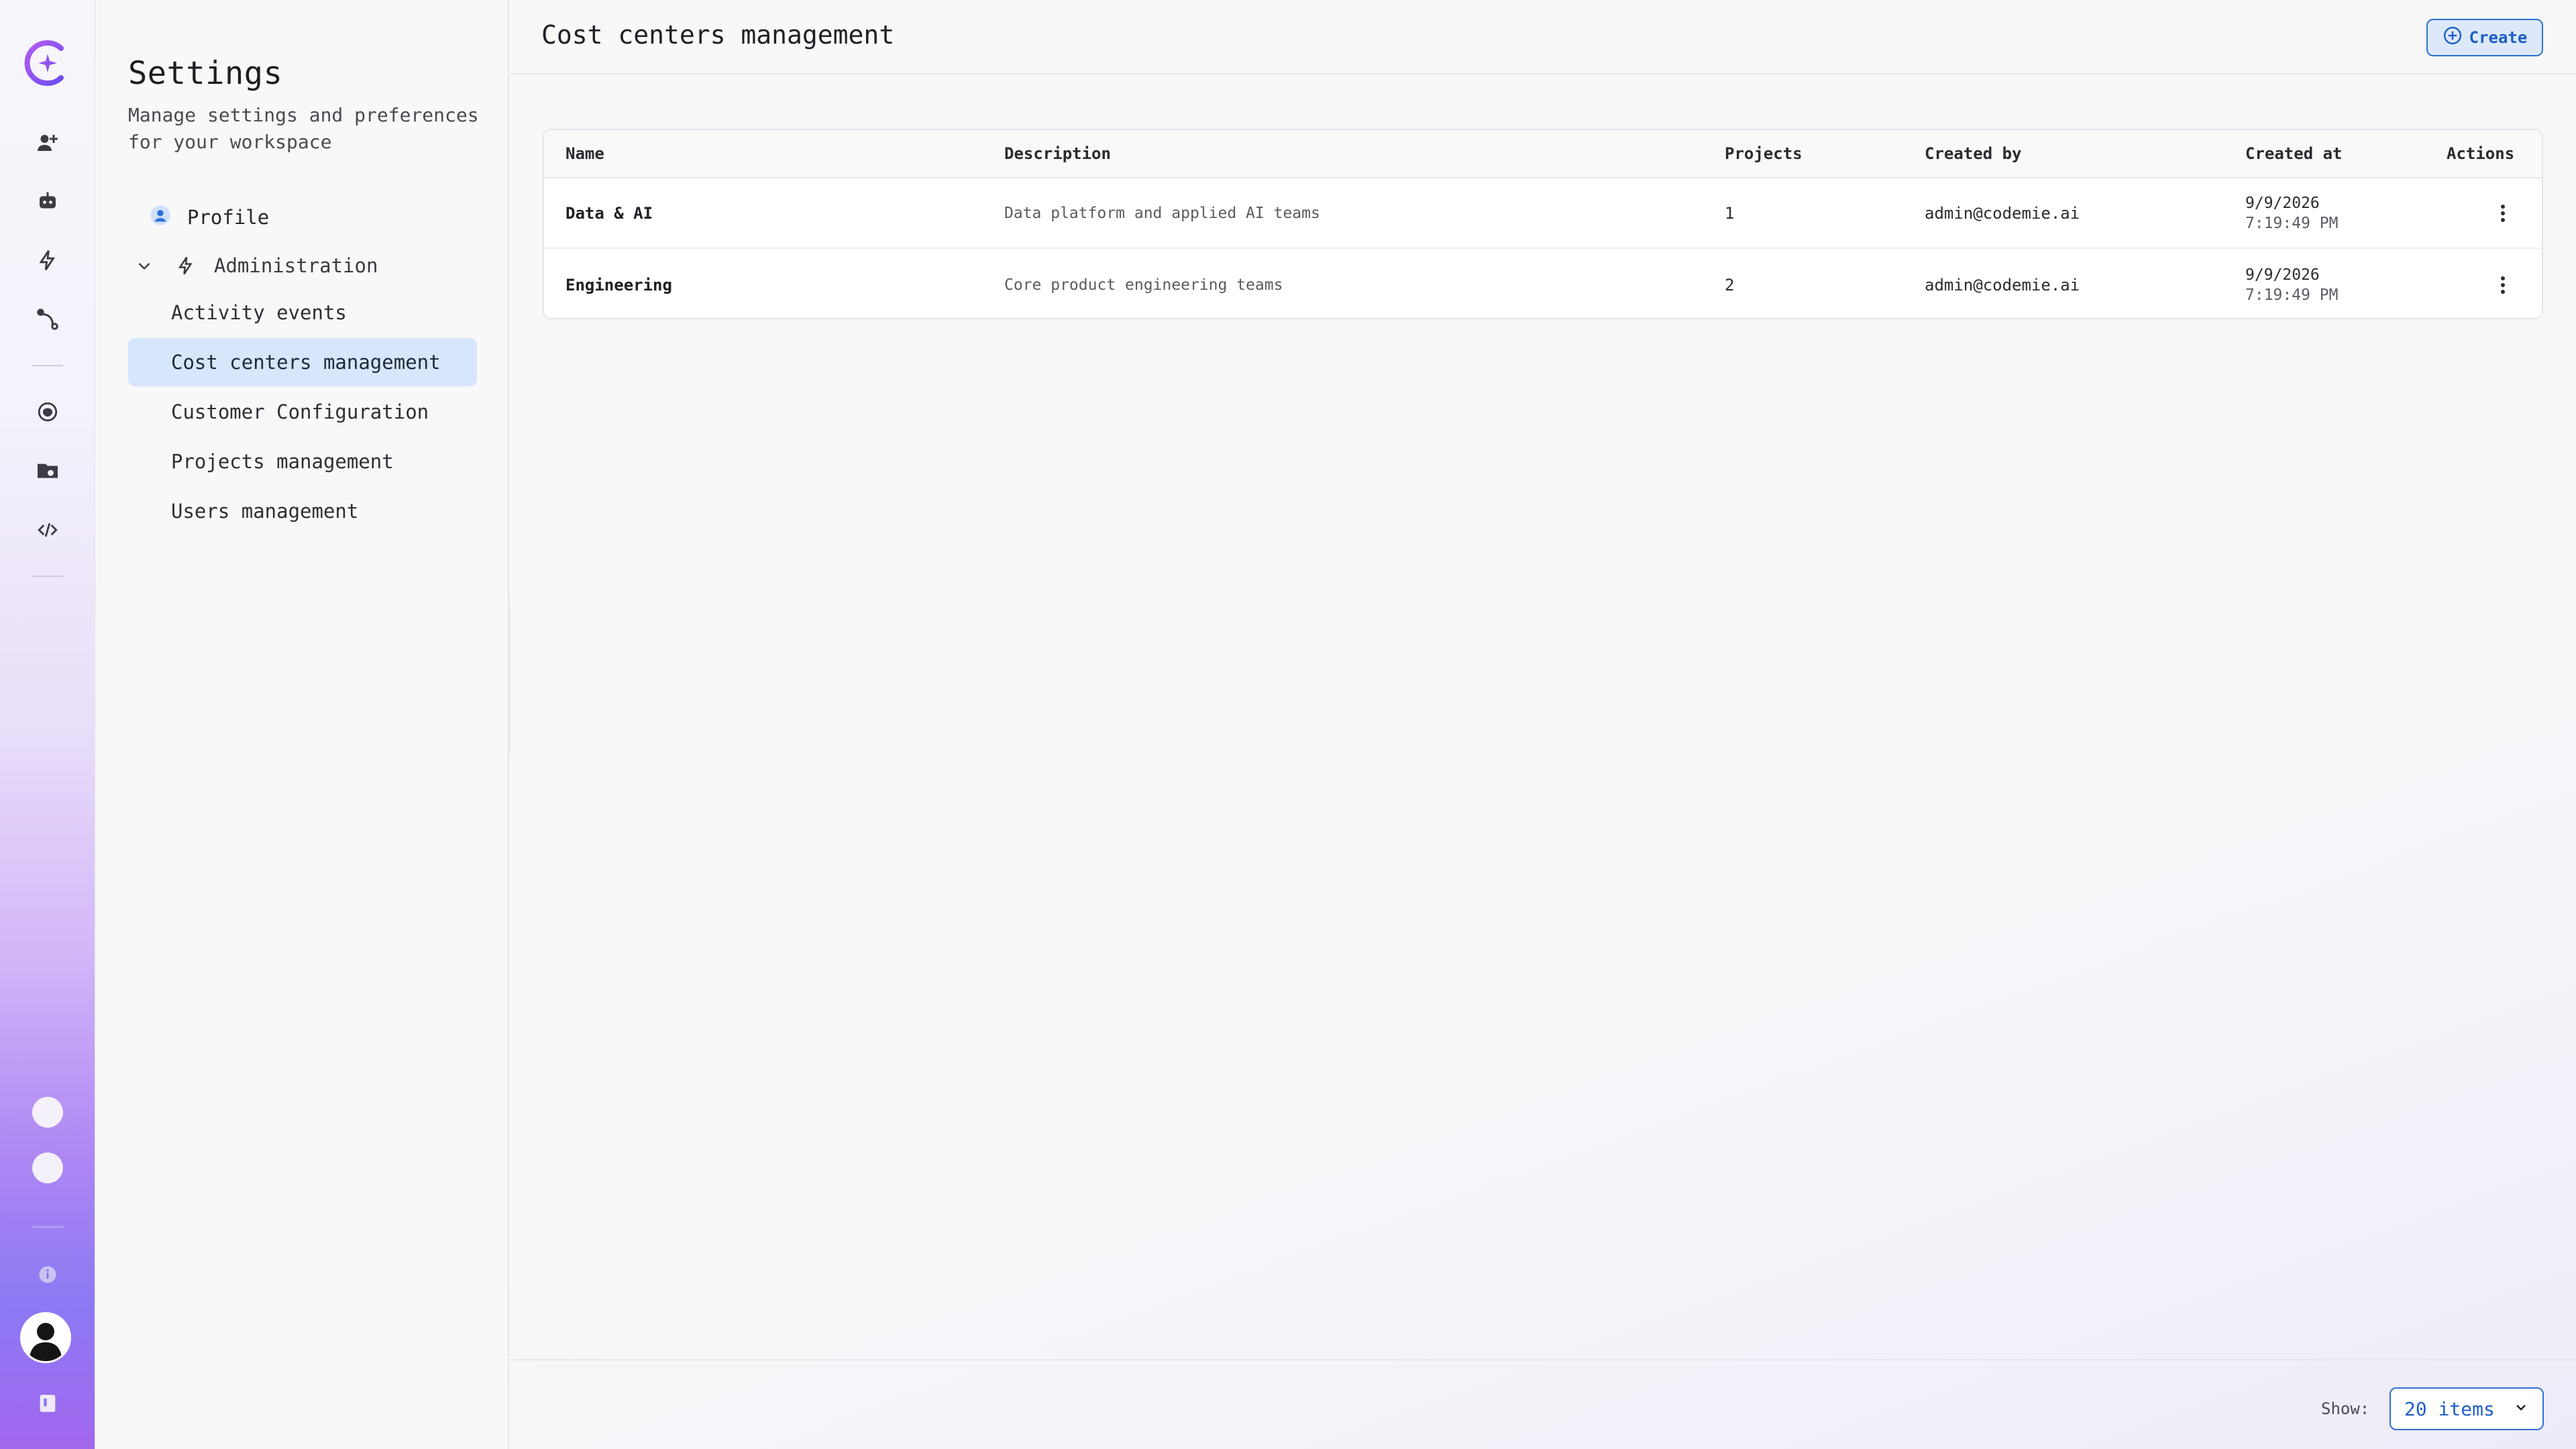 The width and height of the screenshot is (2576, 1449). Describe the element at coordinates (205, 73) in the screenshot. I see `settings-title: Settings` at that location.